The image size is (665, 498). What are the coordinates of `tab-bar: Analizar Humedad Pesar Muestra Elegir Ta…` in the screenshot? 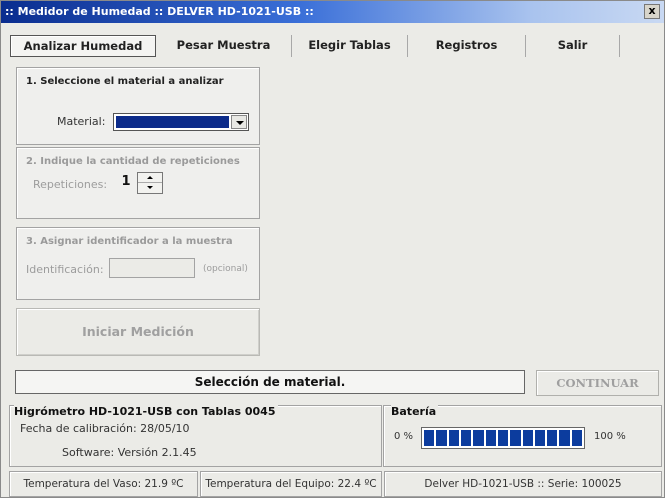 It's located at (316, 47).